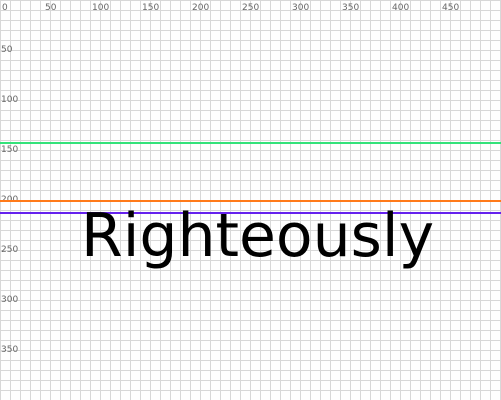 The height and width of the screenshot is (400, 501). Describe the element at coordinates (450, 8) in the screenshot. I see `x-tick-label-450: 450` at that location.